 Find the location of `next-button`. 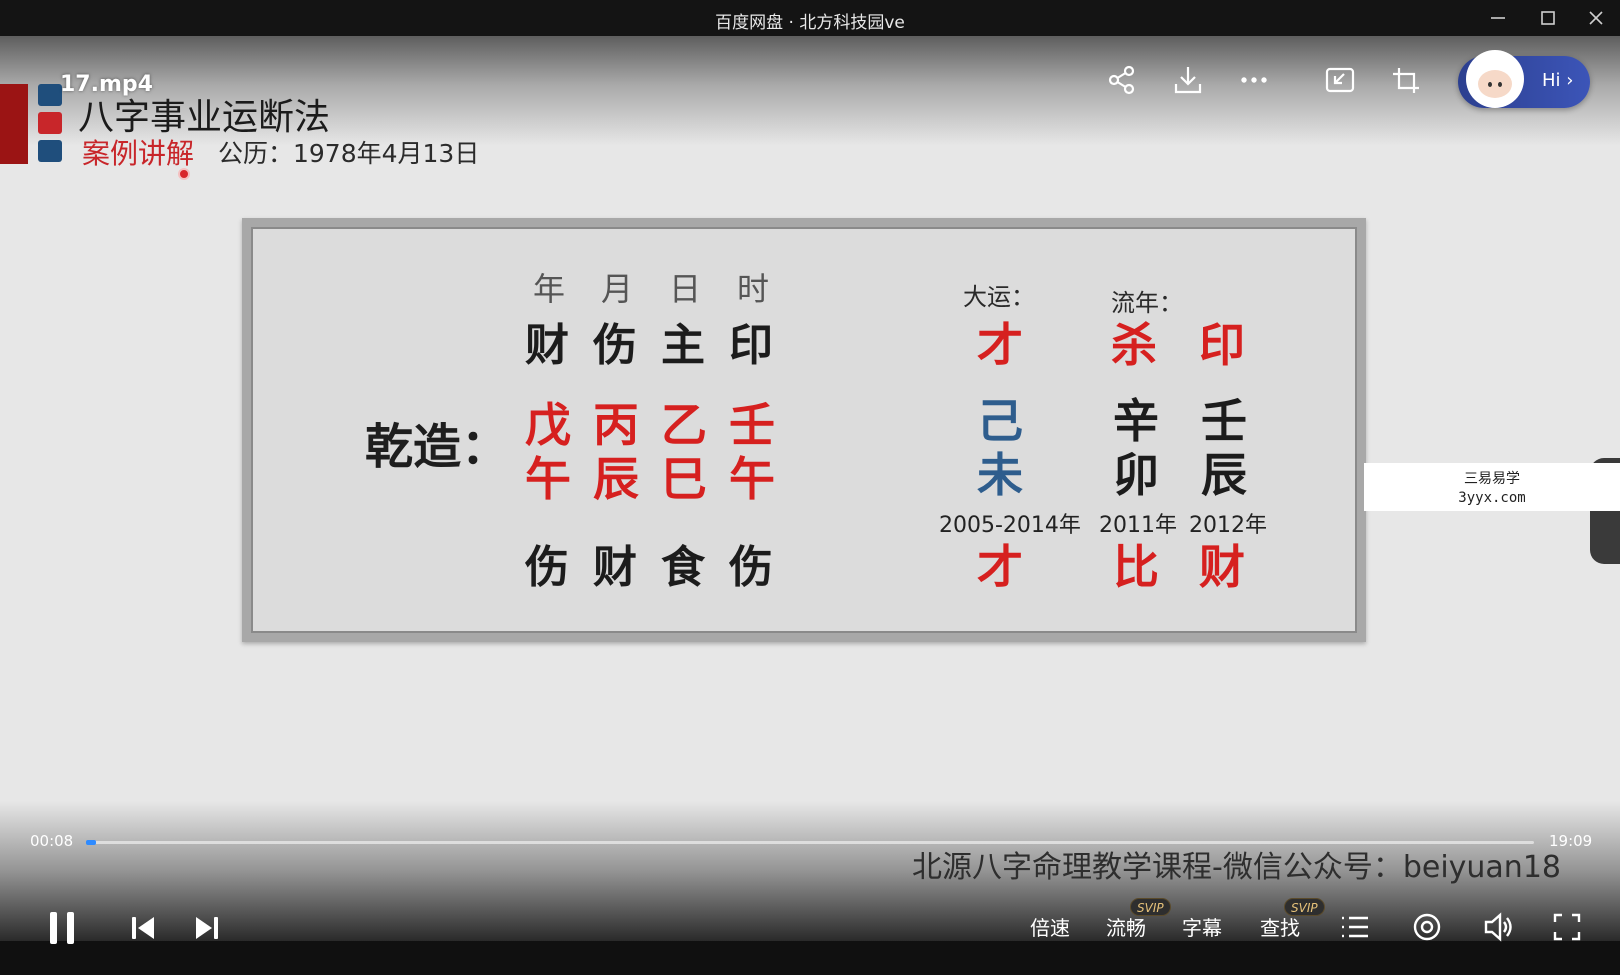

next-button is located at coordinates (207, 928).